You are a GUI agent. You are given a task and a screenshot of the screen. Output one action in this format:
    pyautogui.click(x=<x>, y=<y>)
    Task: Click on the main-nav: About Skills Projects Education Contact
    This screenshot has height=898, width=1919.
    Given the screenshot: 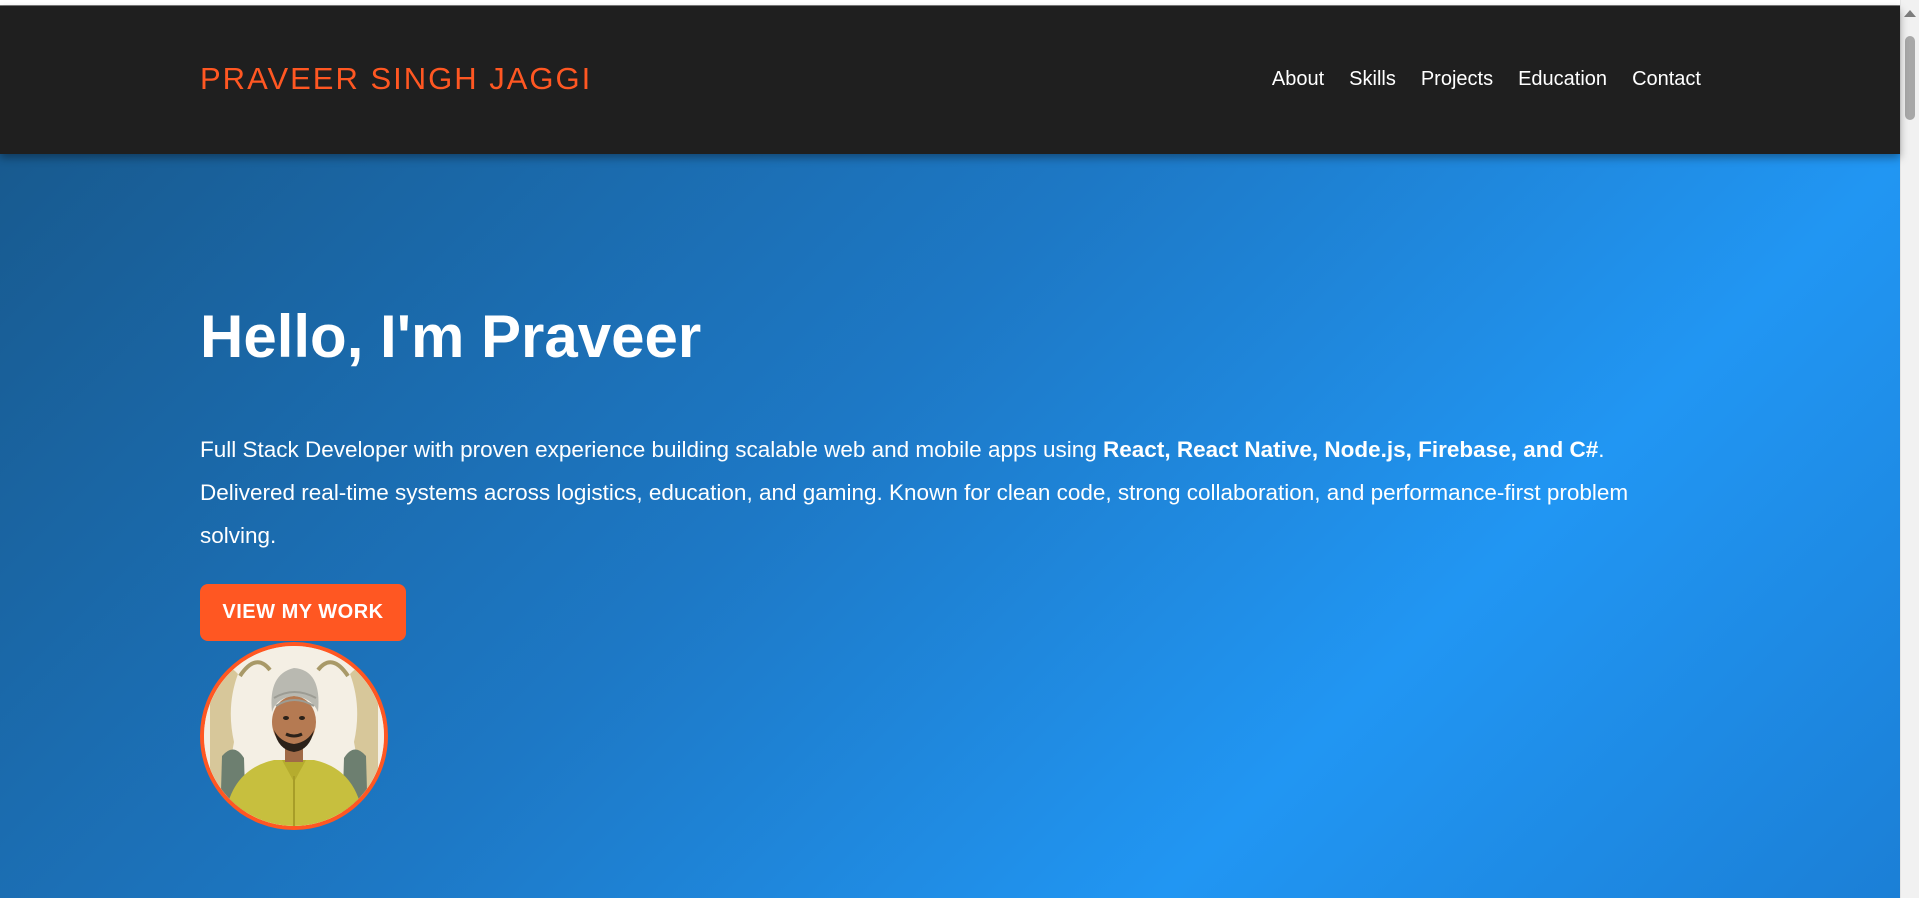 What is the action you would take?
    pyautogui.click(x=1486, y=79)
    